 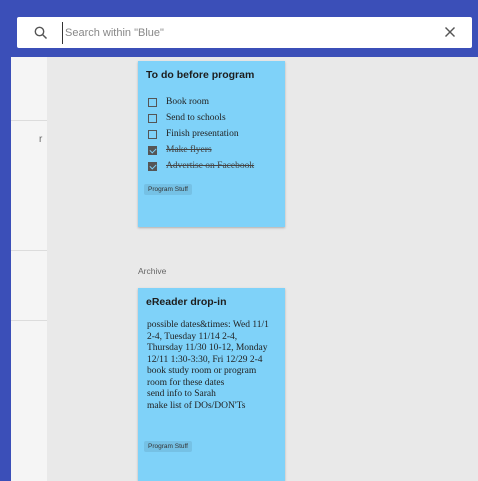 What do you see at coordinates (186, 302) in the screenshot?
I see `note-title: eReader drop-in` at bounding box center [186, 302].